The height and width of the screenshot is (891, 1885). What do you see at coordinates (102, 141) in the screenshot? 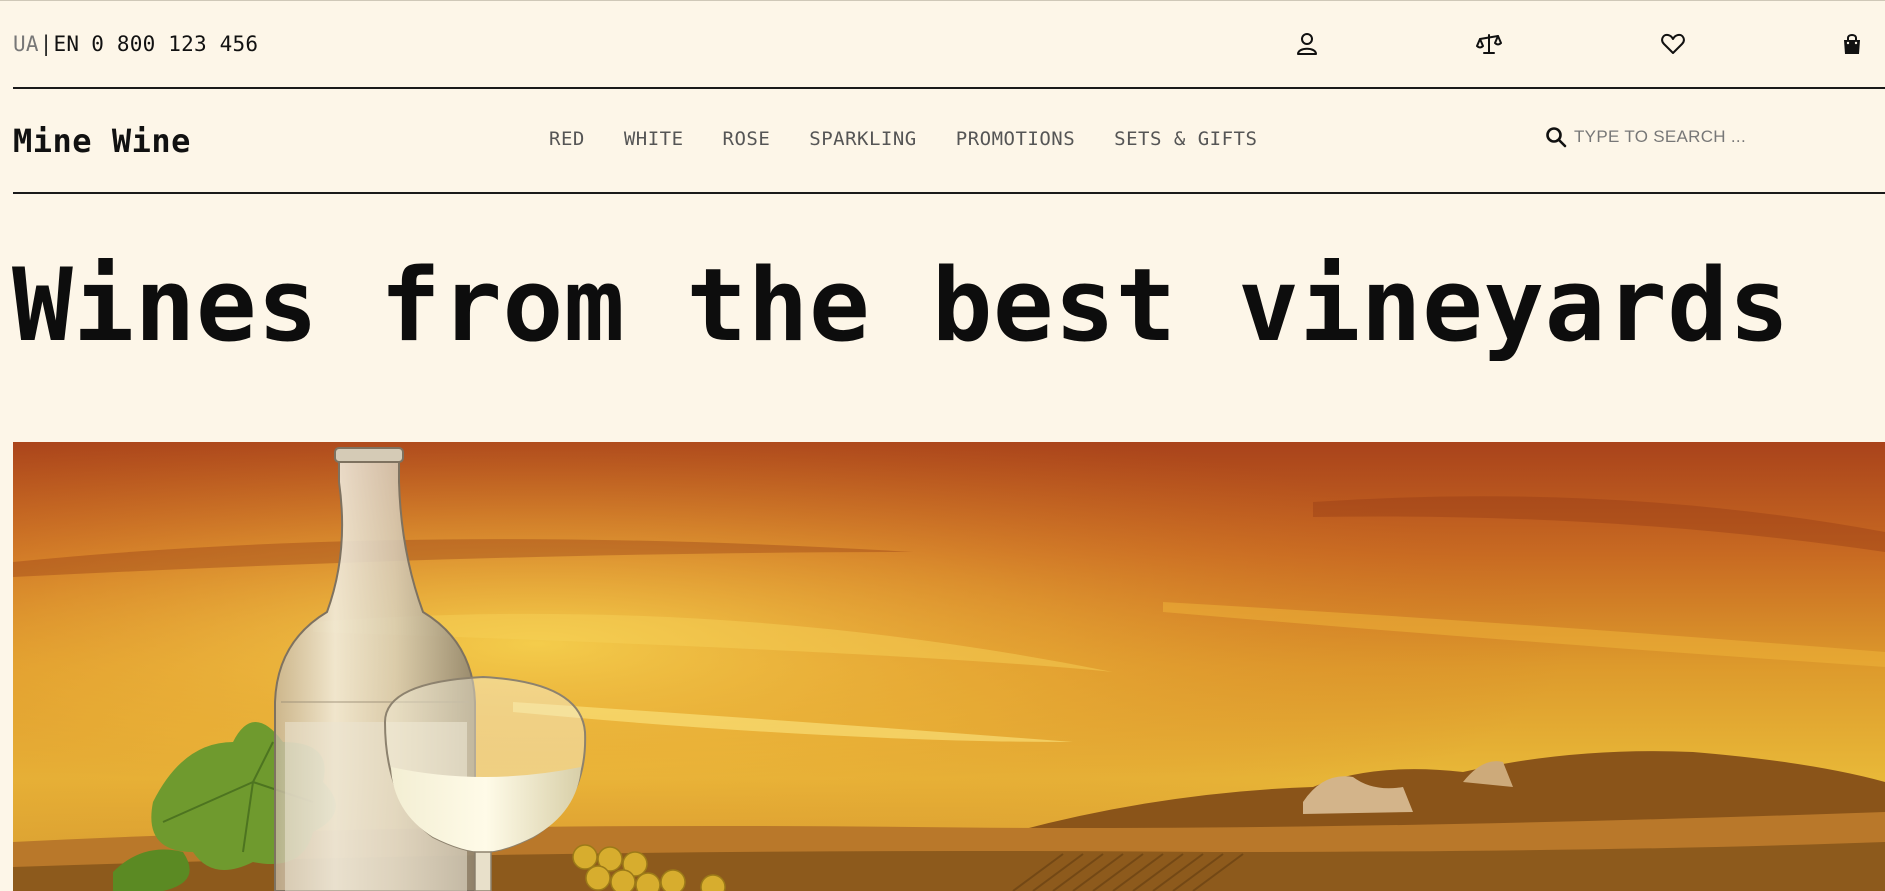
I see `site-logo: Mine Wine` at bounding box center [102, 141].